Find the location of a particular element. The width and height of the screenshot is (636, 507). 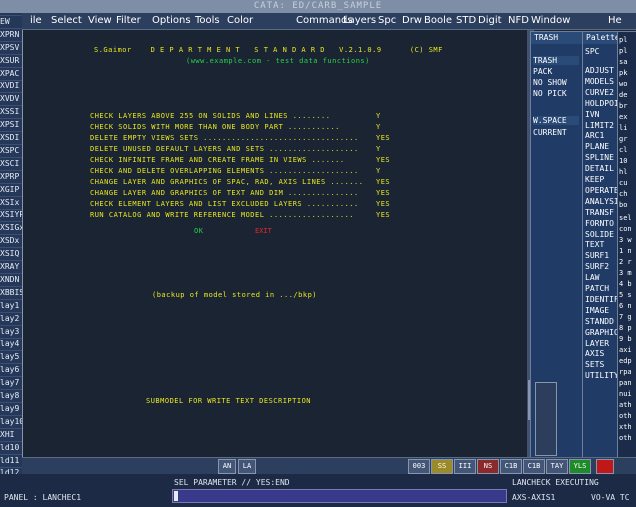

wspace-section: W.SPACE is located at coordinates (556, 120).